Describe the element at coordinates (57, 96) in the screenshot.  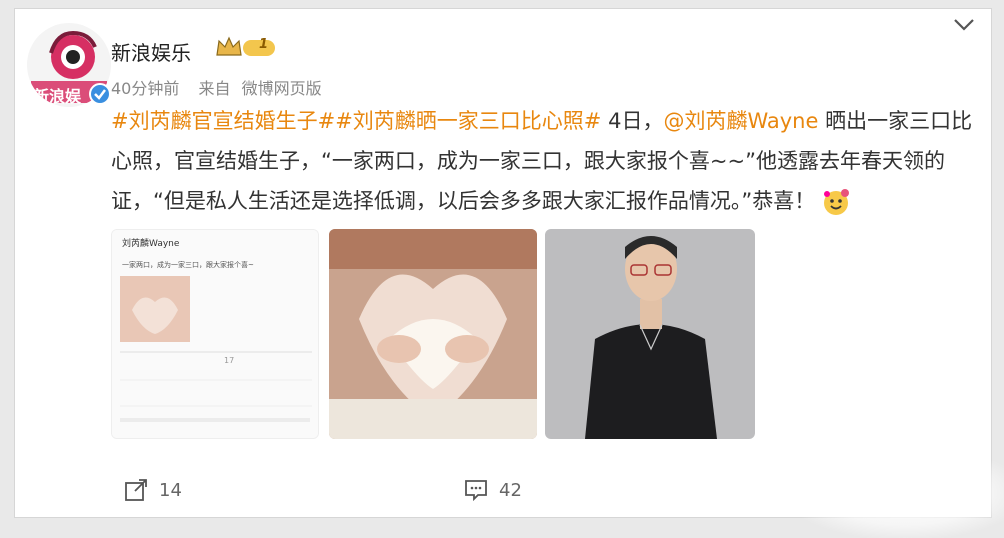
I see `avatar-text: 新浪娱` at that location.